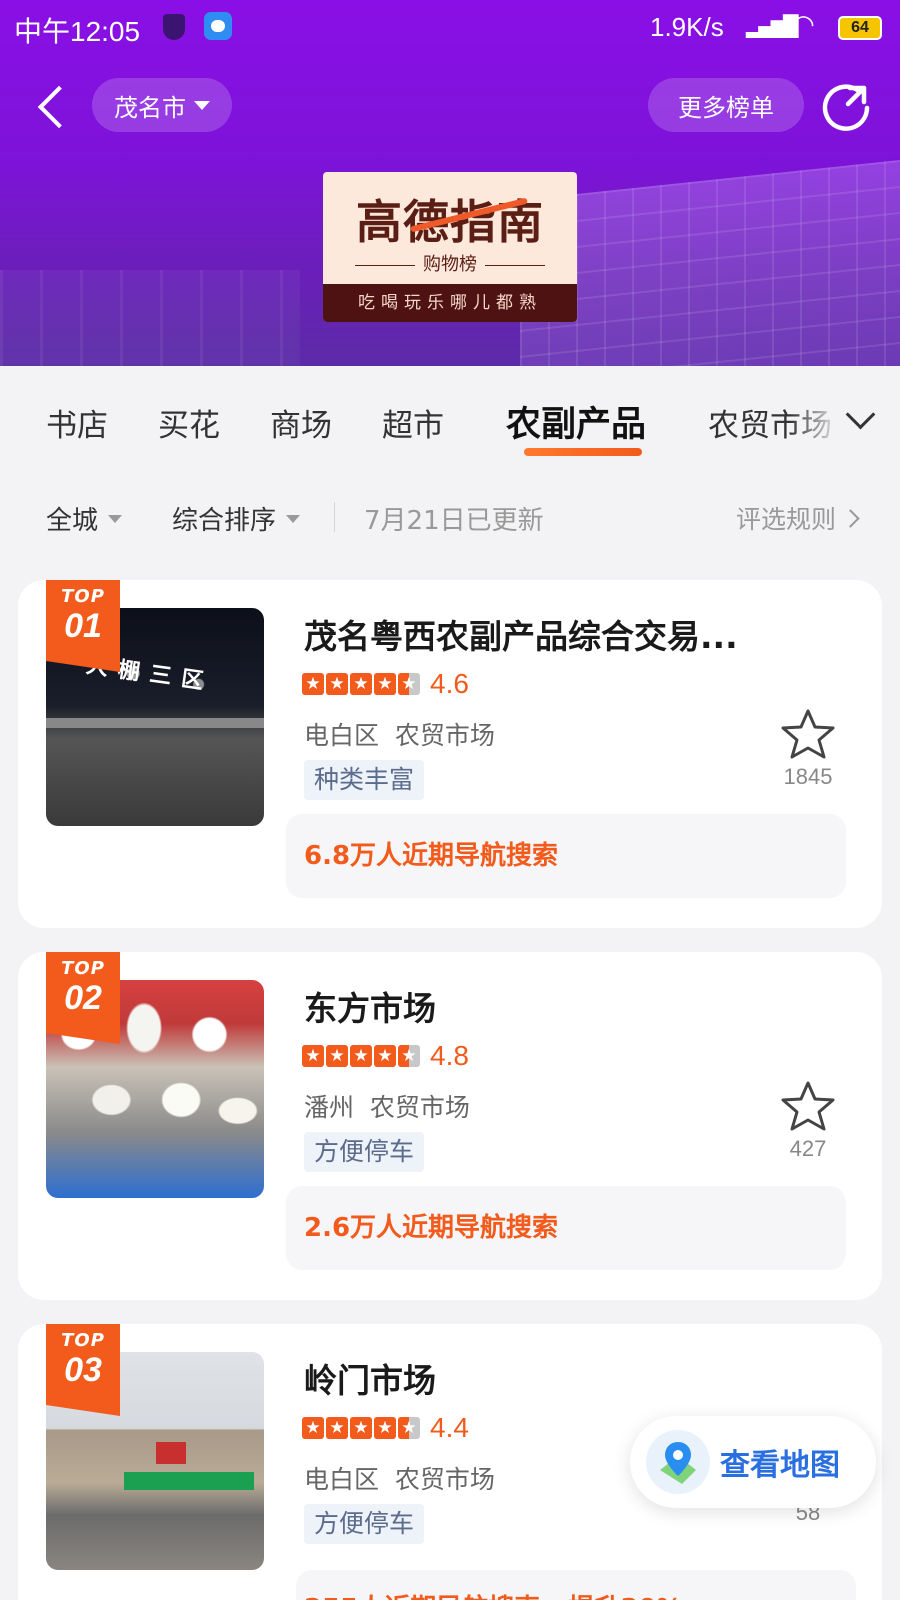  Describe the element at coordinates (450, 28) in the screenshot. I see `status-bar: 中午12:05 1.9K/s ▂▄▆█ ◠ 64` at that location.